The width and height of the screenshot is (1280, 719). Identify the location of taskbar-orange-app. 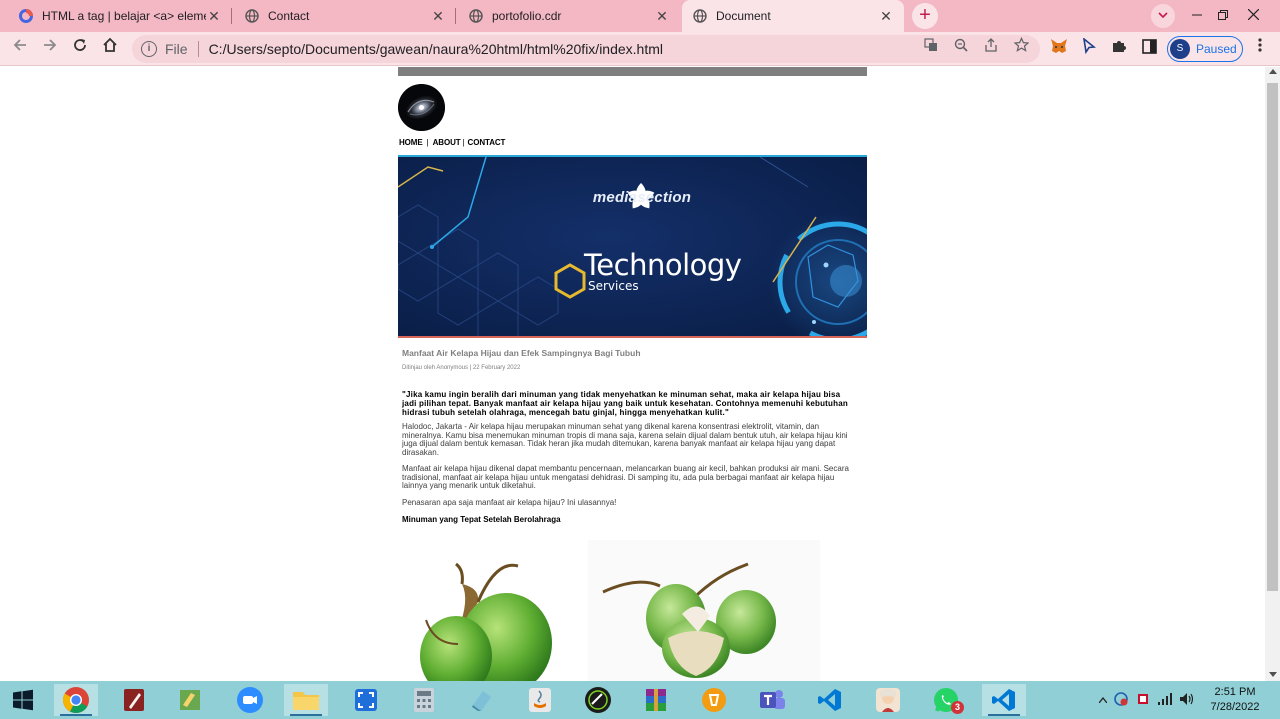
(714, 700).